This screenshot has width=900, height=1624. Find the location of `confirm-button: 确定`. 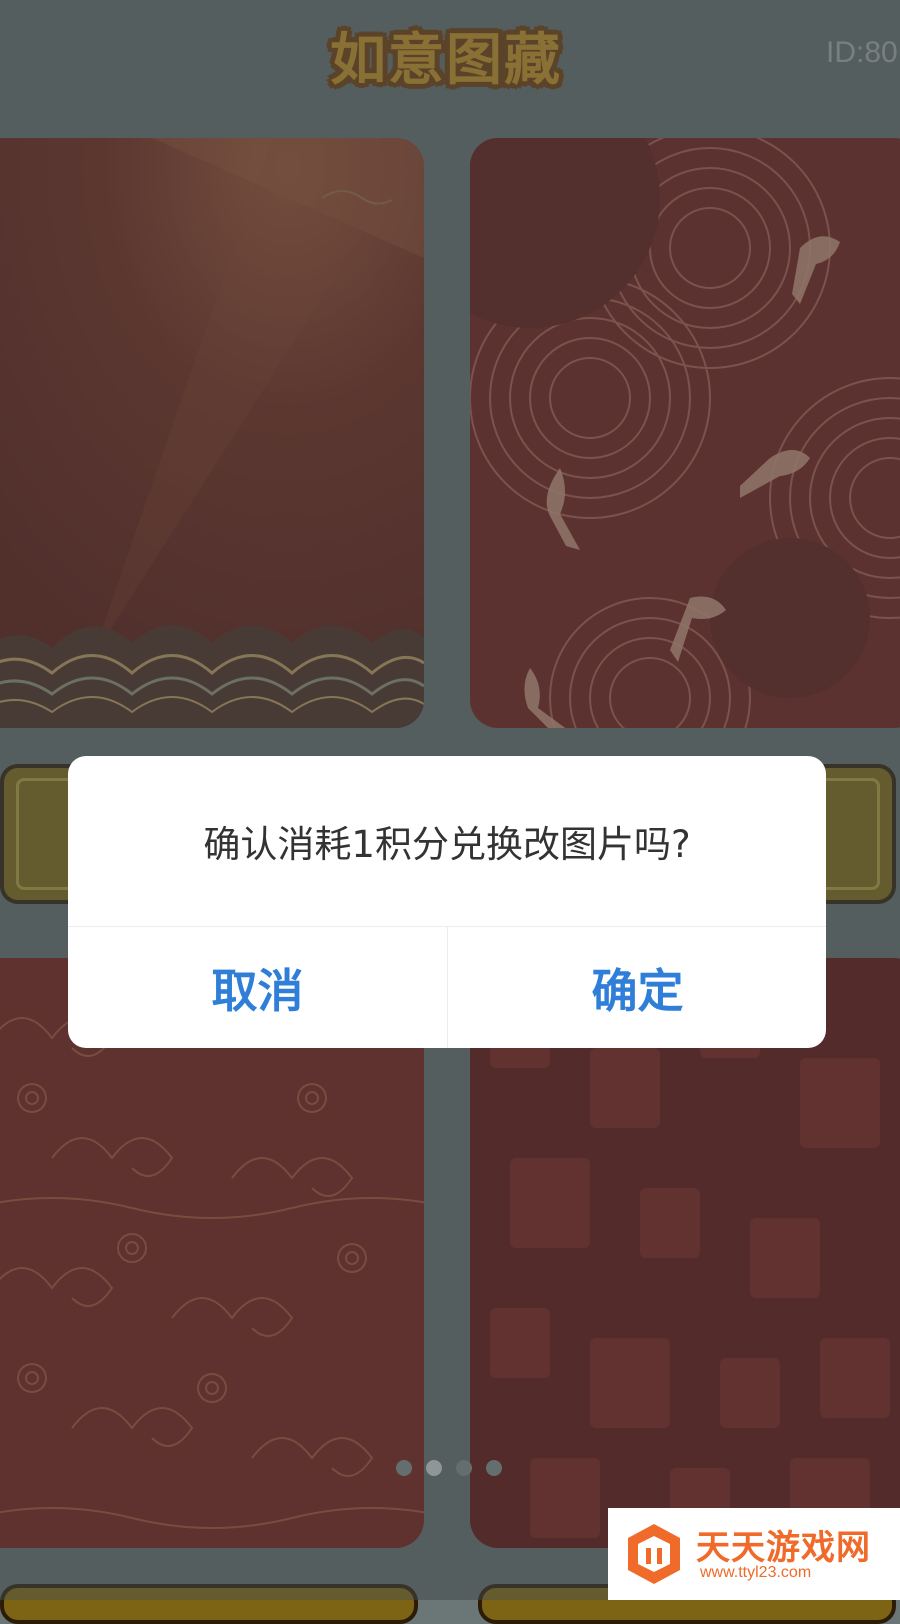

confirm-button: 确定 is located at coordinates (637, 987).